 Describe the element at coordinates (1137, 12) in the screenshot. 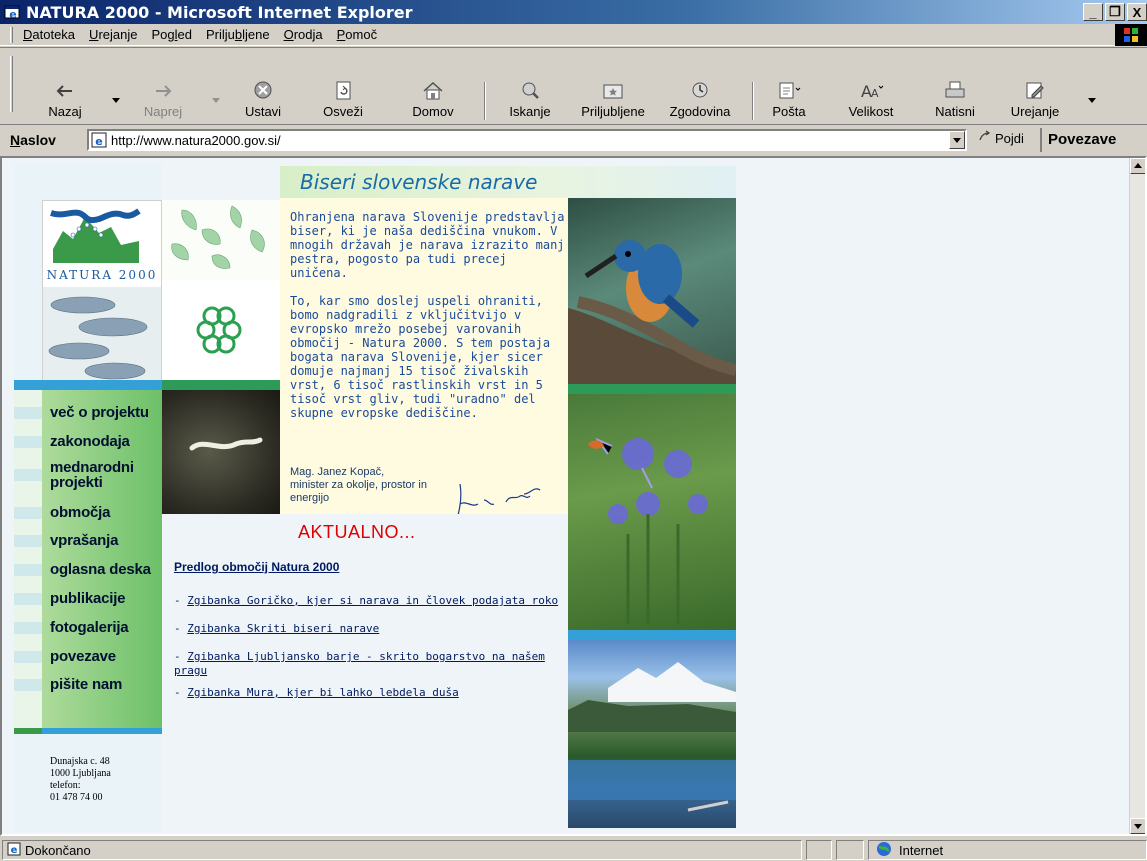

I see `close-button: X` at that location.